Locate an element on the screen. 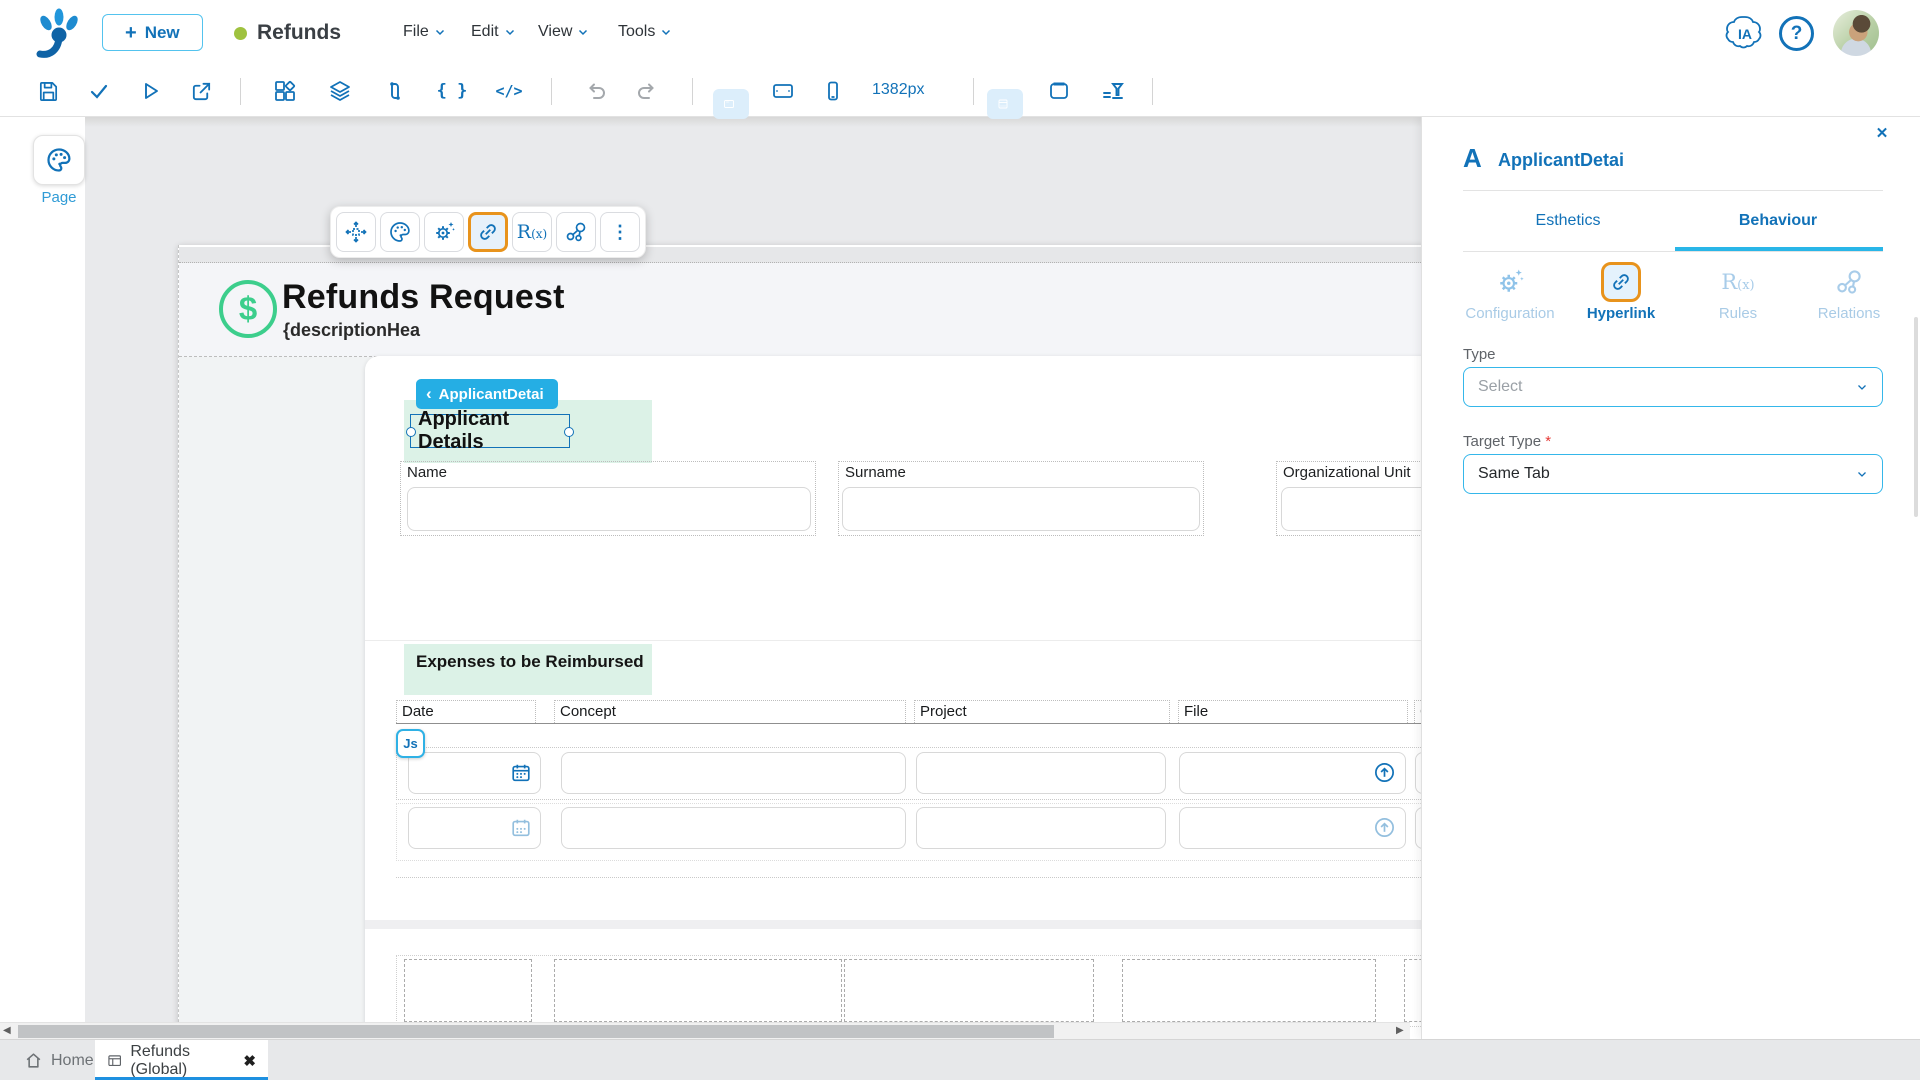  tablet-view-button is located at coordinates (783, 91).